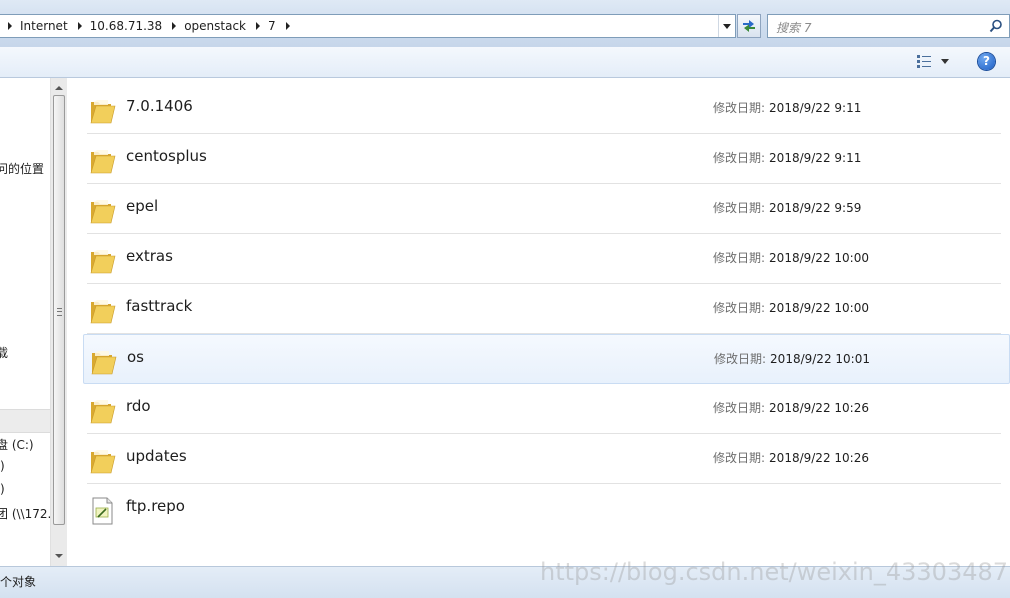 The height and width of the screenshot is (598, 1010). I want to click on folder-item: centosplus 修改日期: 2018/9/22 9:11, so click(546, 159).